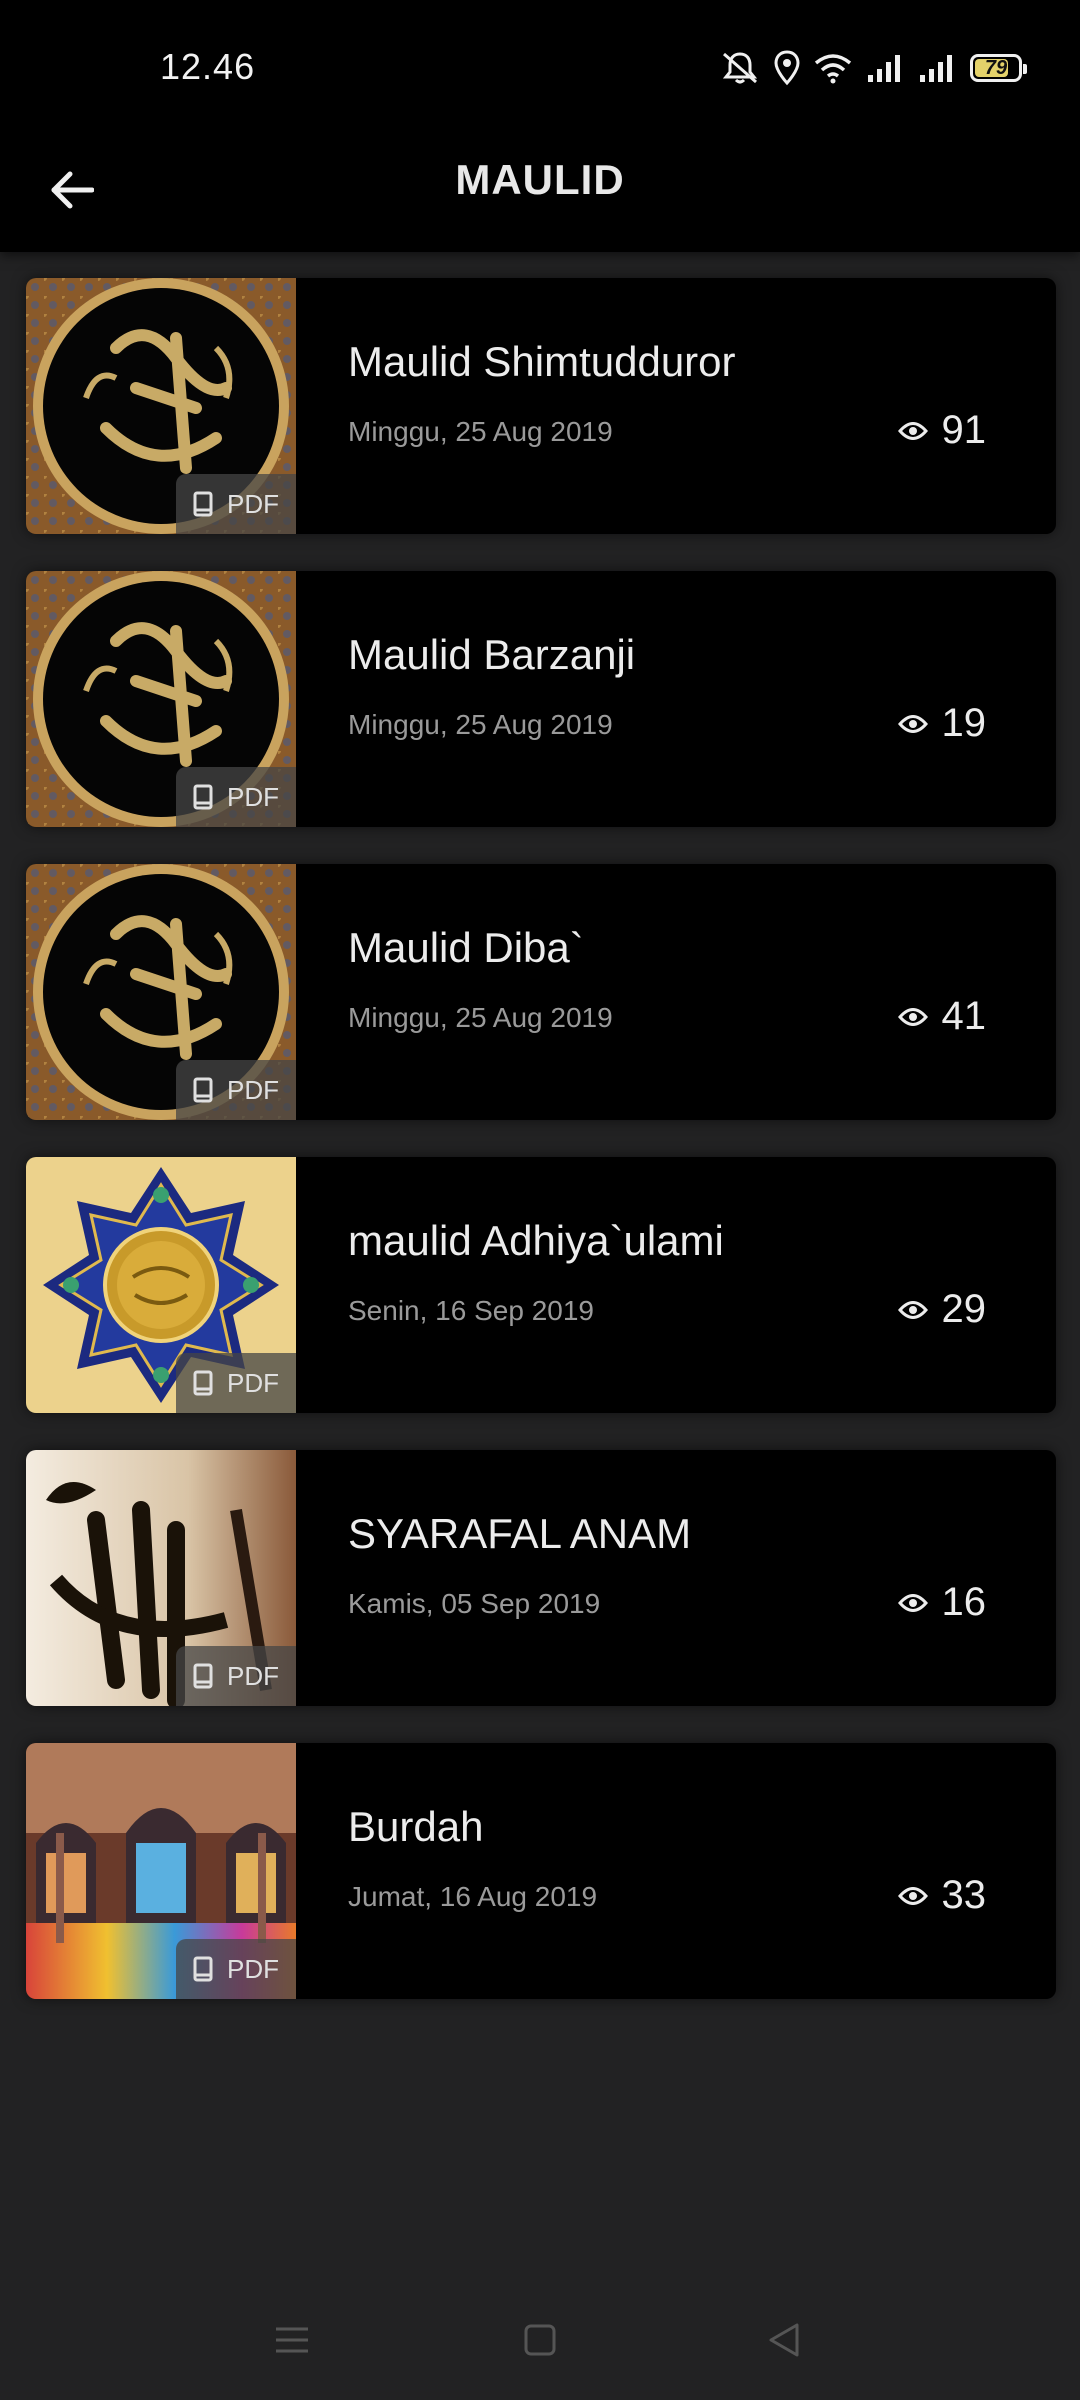 This screenshot has height=2400, width=1080. What do you see at coordinates (964, 1016) in the screenshot?
I see `view-count-value: 41` at bounding box center [964, 1016].